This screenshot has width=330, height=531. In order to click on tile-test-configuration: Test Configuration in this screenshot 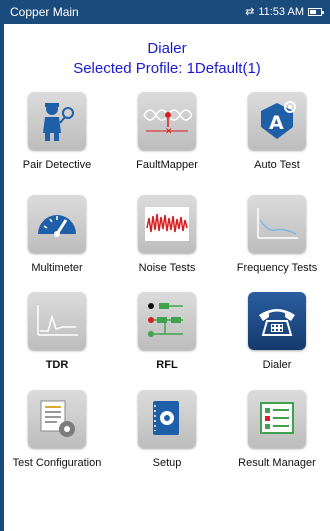, I will do `click(57, 430)`.